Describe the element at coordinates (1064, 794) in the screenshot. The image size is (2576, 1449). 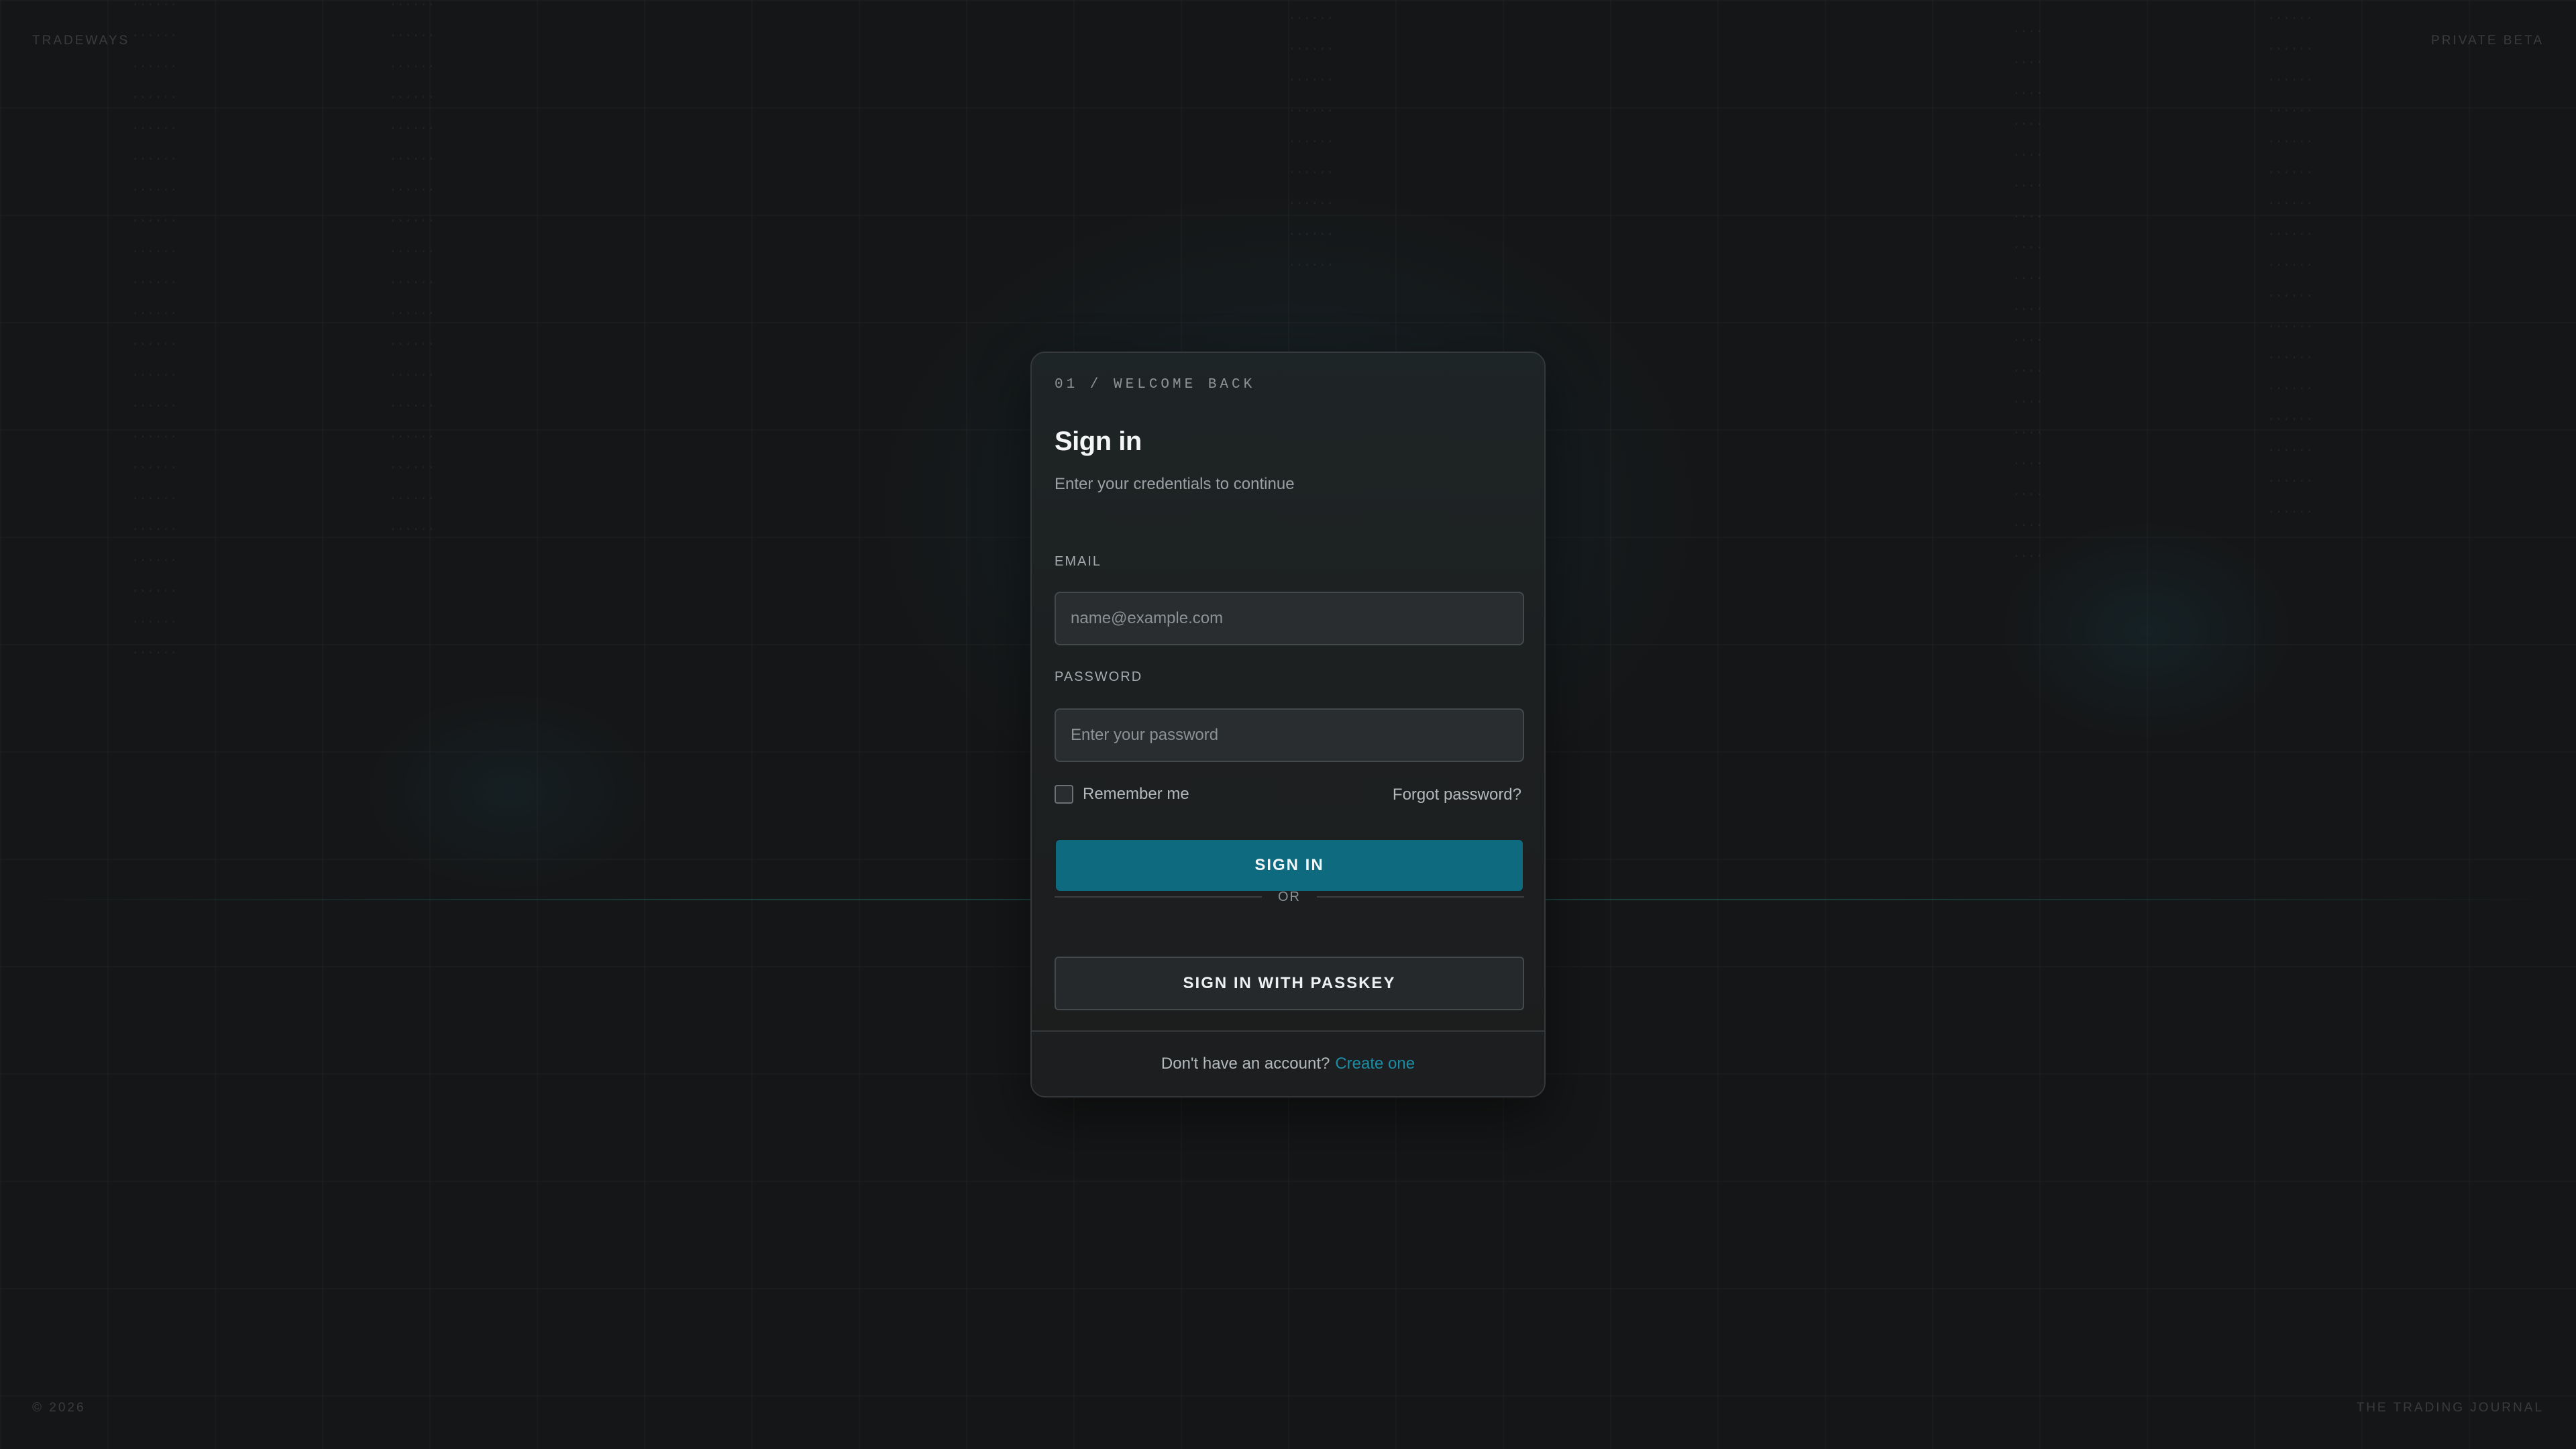
I see `remember-me-checkbox` at that location.